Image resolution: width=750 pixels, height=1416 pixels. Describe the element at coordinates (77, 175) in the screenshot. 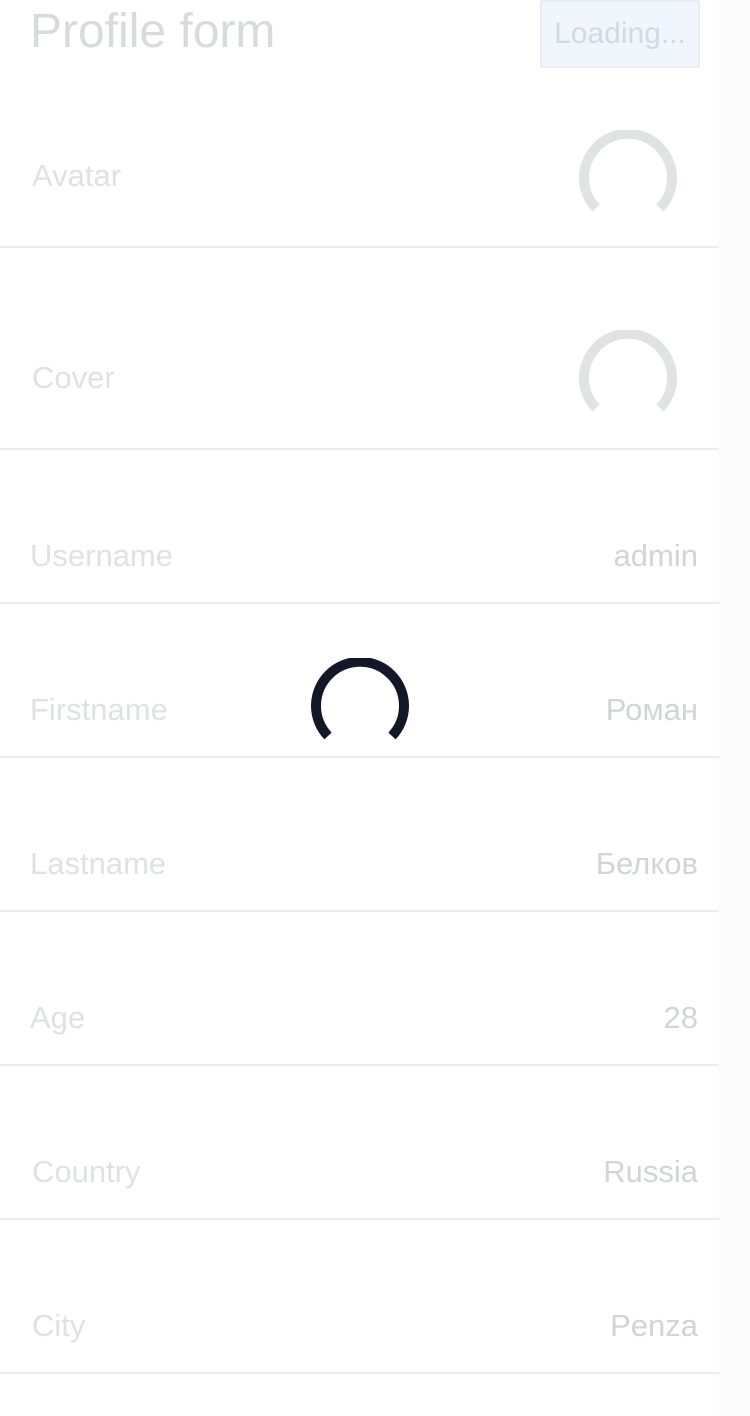

I see `avatar-label: Avatar` at that location.